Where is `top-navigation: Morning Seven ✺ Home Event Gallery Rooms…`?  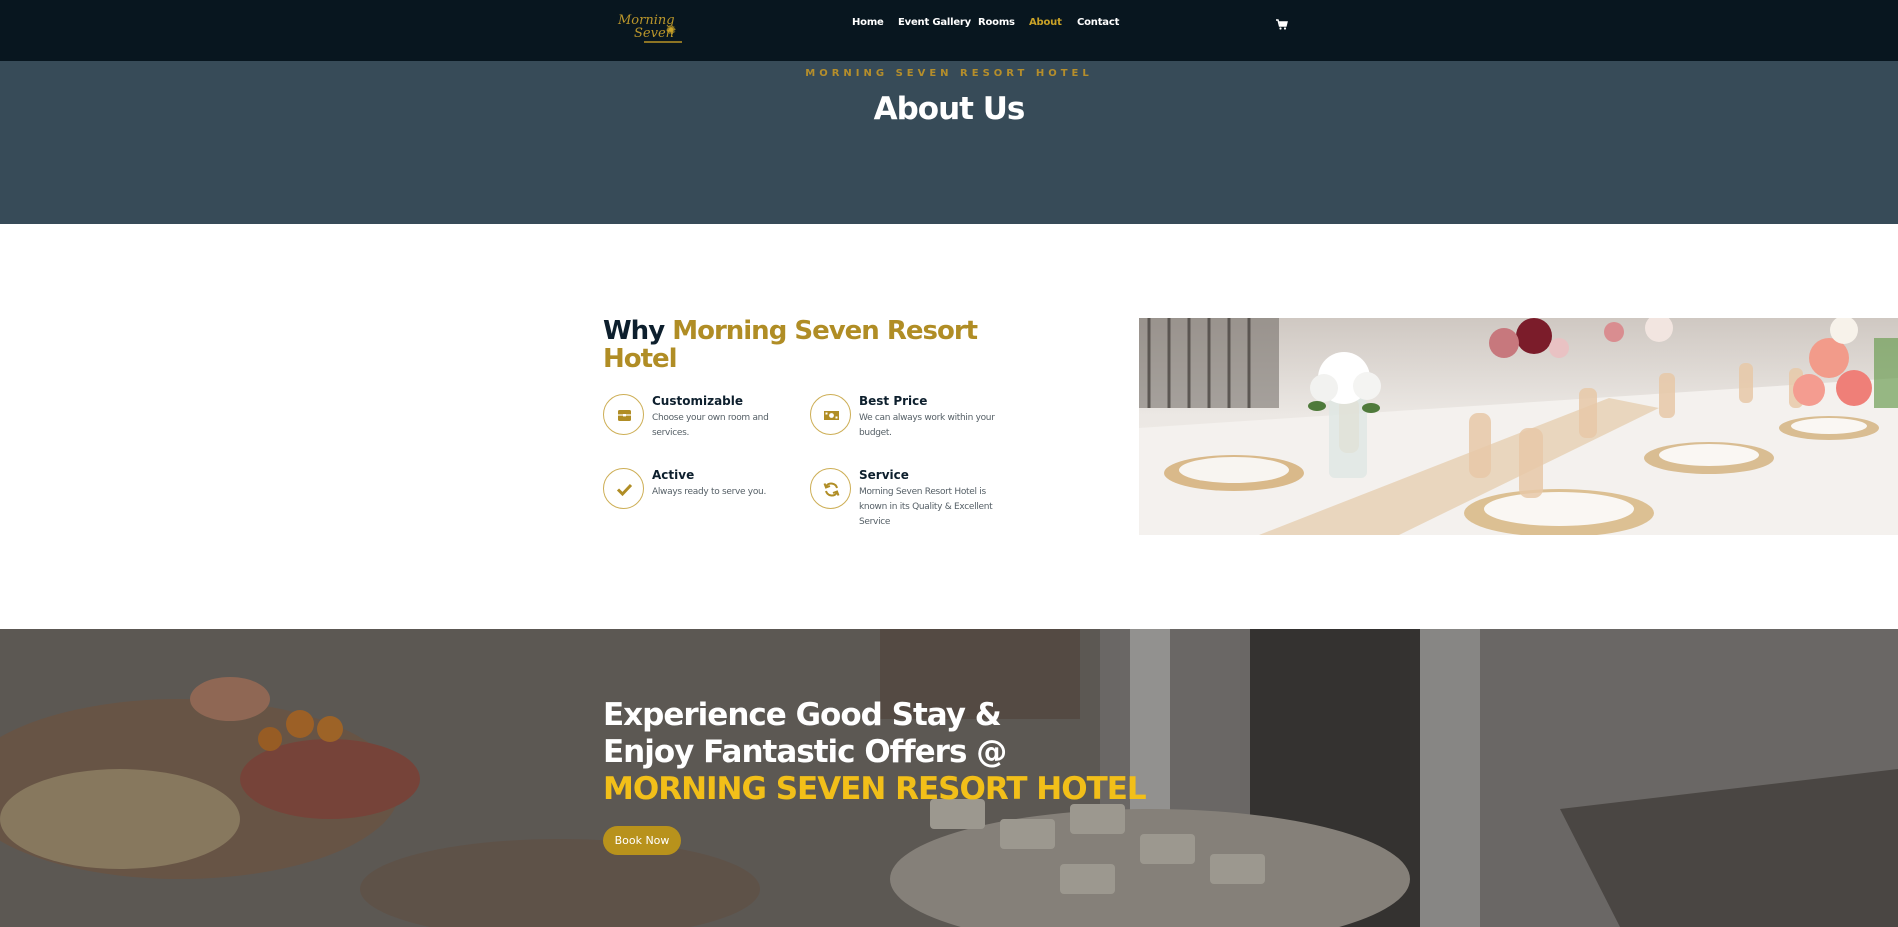 top-navigation: Morning Seven ✺ Home Event Gallery Rooms… is located at coordinates (949, 30).